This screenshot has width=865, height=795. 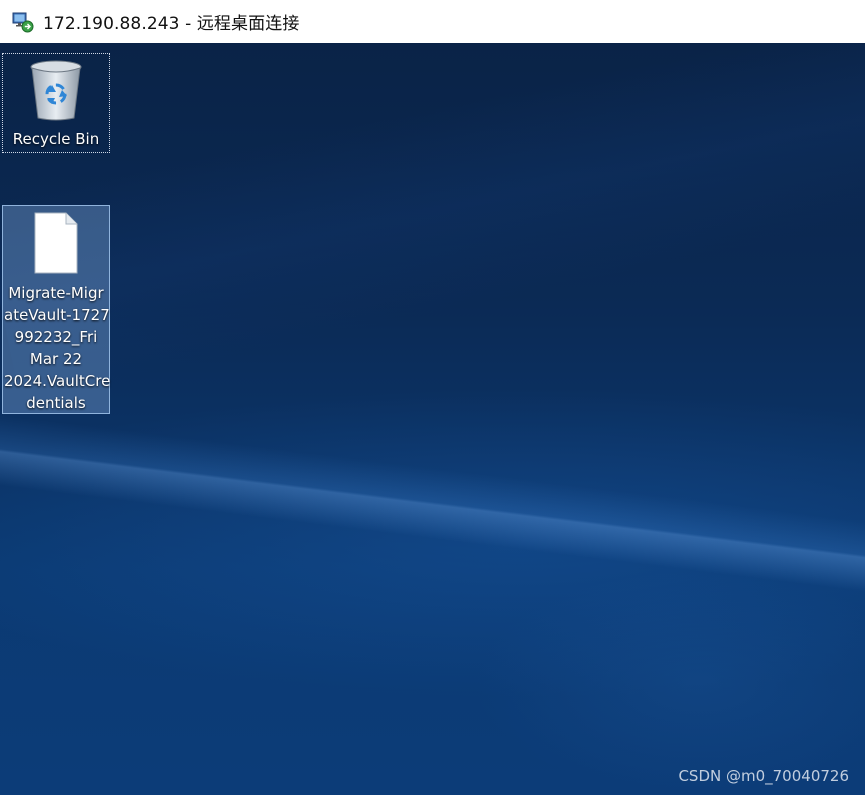 I want to click on title-bar: 172.190.88.243 - 远程桌面连接, so click(x=432, y=21).